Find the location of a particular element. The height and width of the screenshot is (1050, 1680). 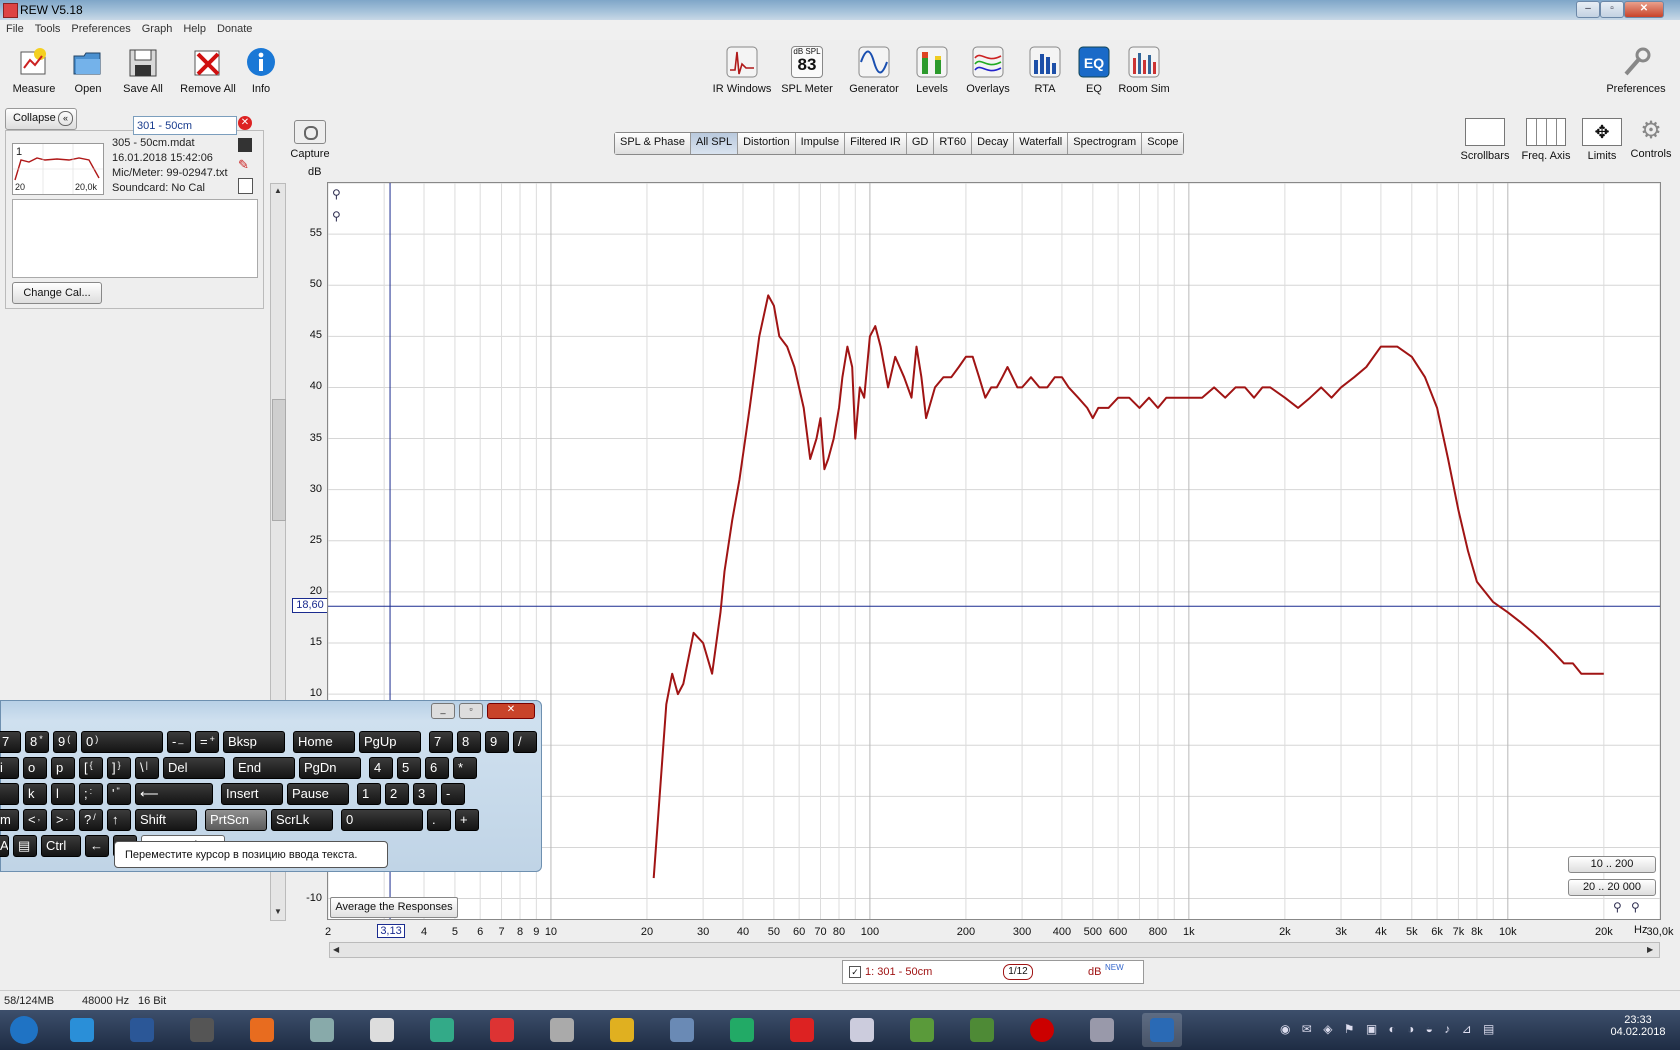

taskbar-omega-button is located at coordinates (562, 1030).